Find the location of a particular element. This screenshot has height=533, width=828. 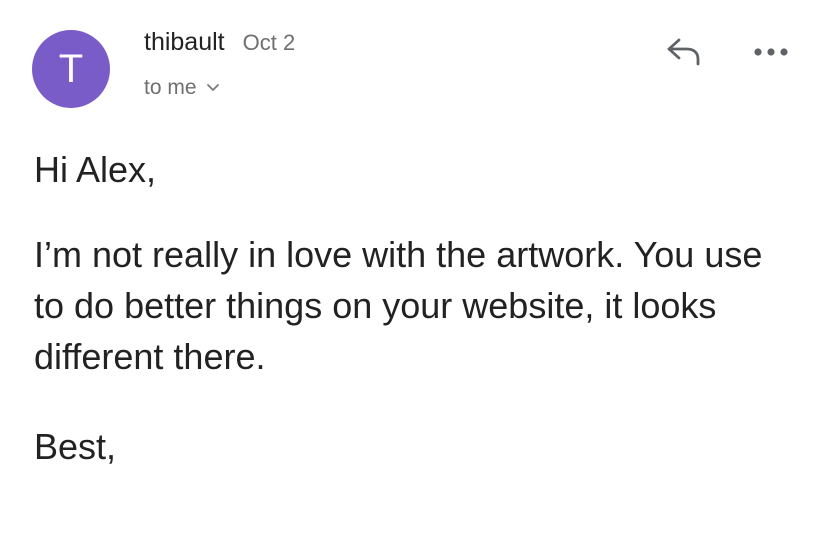

avatar-letter: T is located at coordinates (71, 68).